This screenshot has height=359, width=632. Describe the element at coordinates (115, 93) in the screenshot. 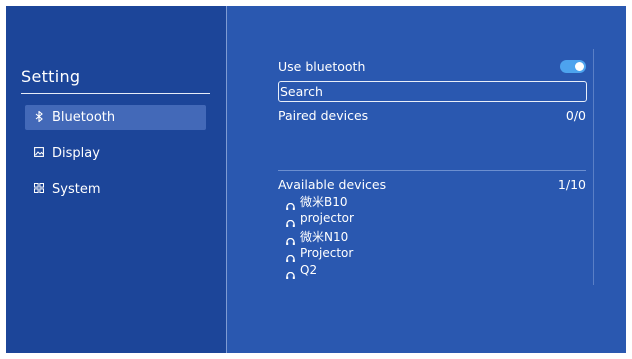

I see `sidebar-title-underline` at that location.